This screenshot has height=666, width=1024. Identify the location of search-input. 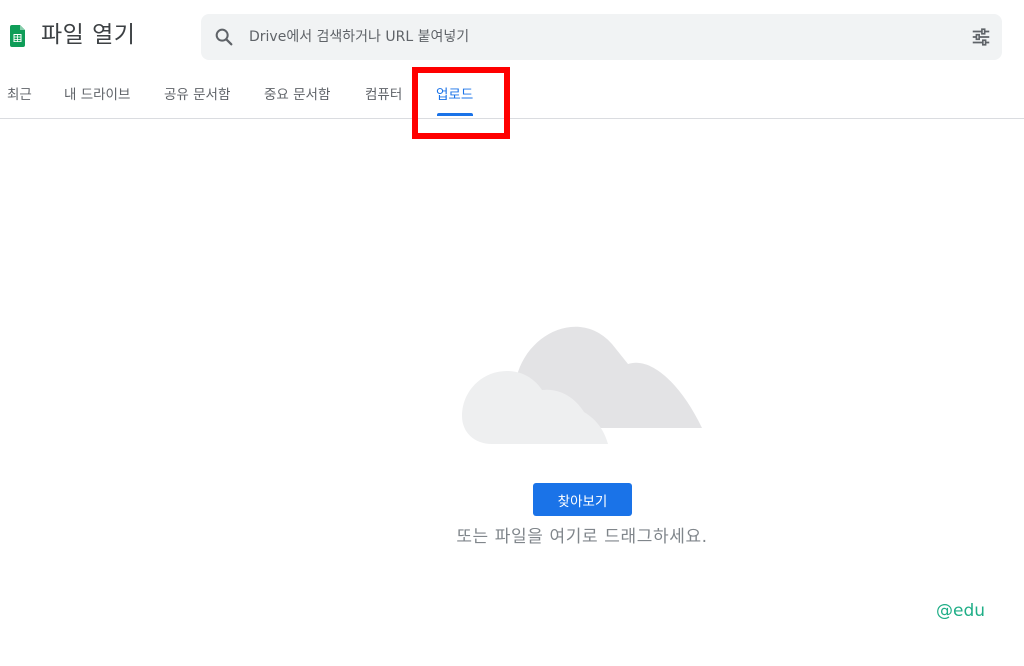
(594, 37).